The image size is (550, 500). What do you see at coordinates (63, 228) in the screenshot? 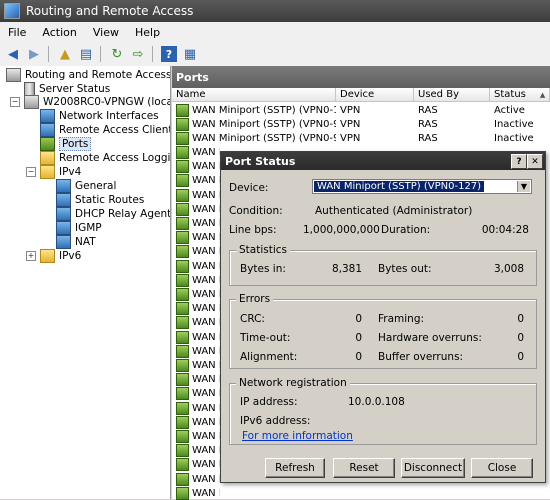
I see `igmp-icon` at bounding box center [63, 228].